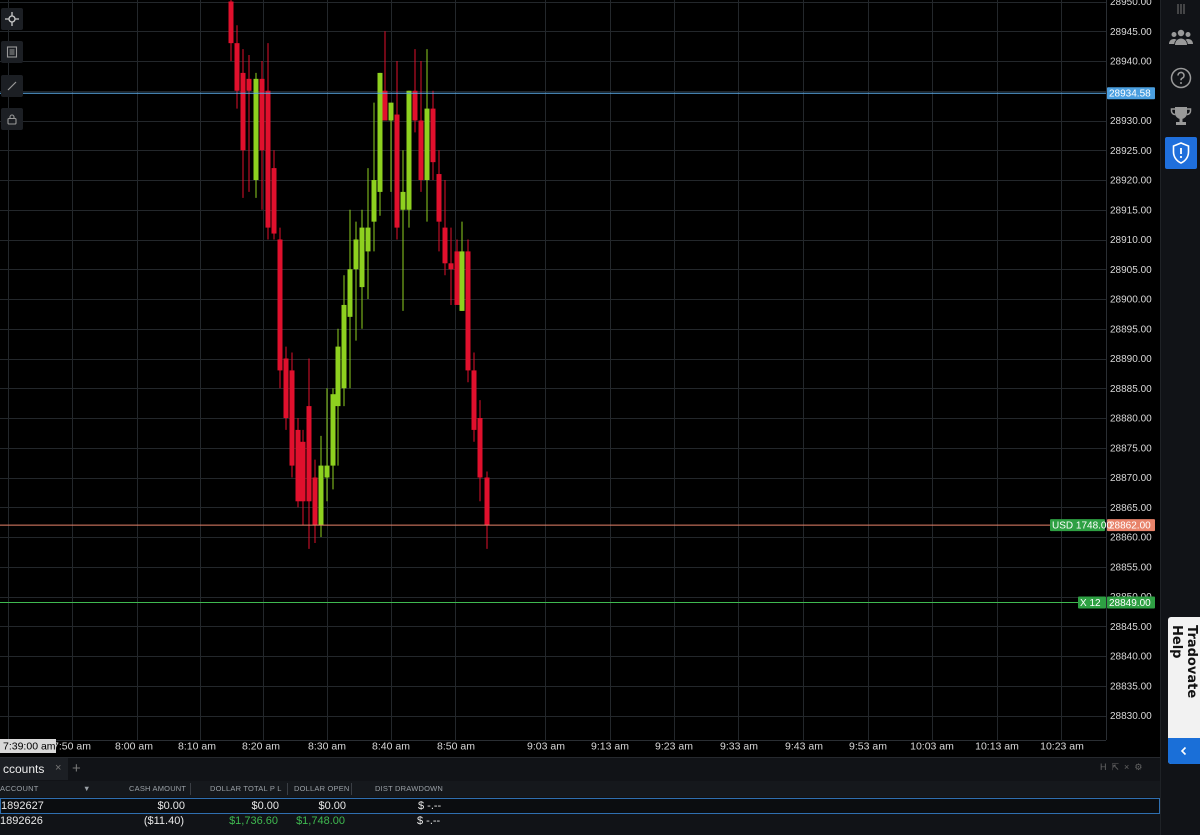  Describe the element at coordinates (163, 821) in the screenshot. I see `cash-amount: ($11.40)` at that location.